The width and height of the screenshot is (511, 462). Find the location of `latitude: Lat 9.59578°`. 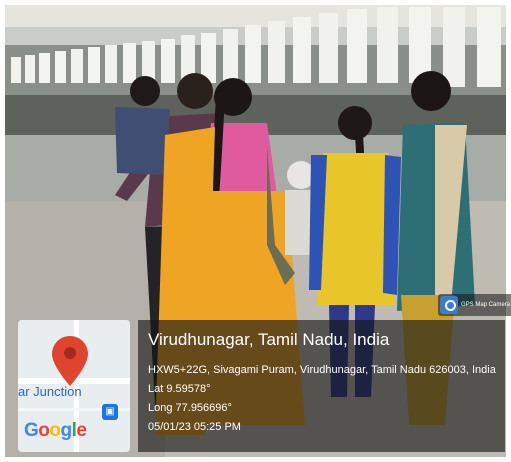

latitude: Lat 9.59578° is located at coordinates (179, 389).